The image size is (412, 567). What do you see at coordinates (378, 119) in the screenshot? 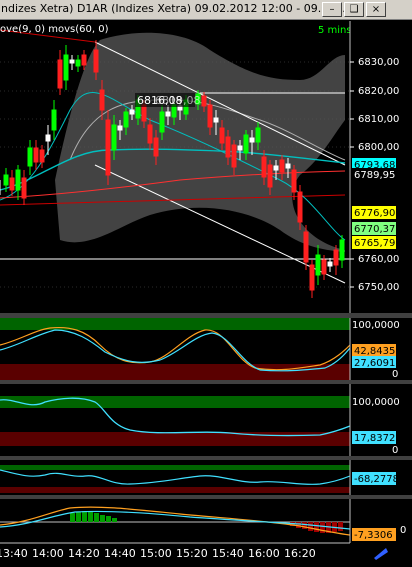
I see `y-tick: 6810,00` at bounding box center [378, 119].